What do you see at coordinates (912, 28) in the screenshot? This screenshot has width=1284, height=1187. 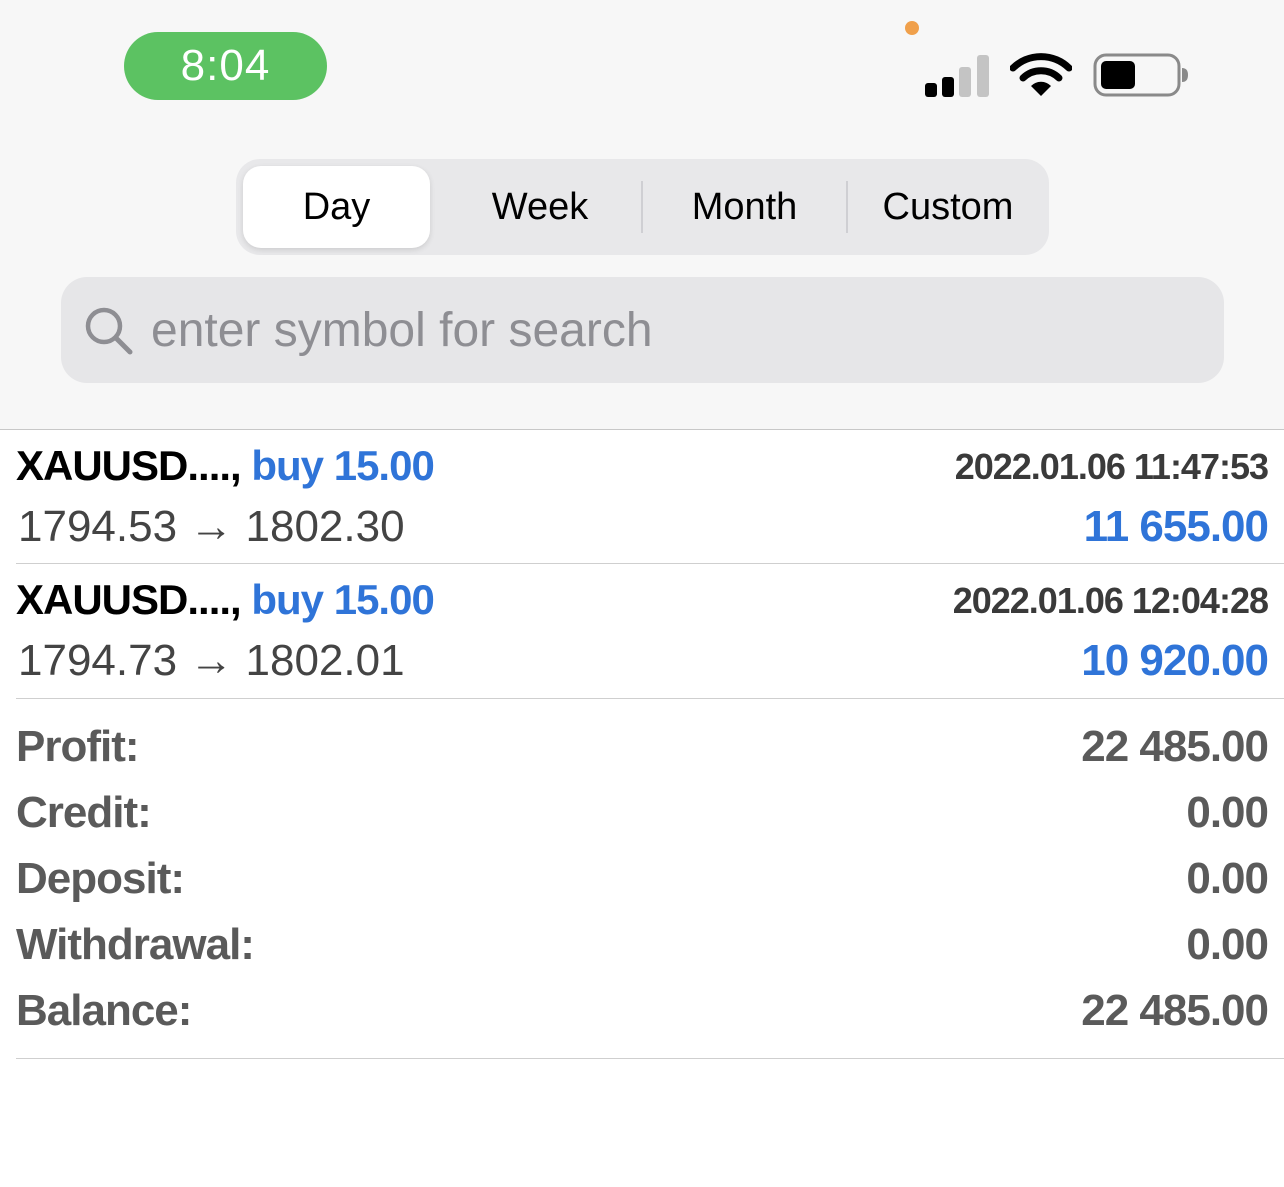 I see `microphone-indicator-dot` at bounding box center [912, 28].